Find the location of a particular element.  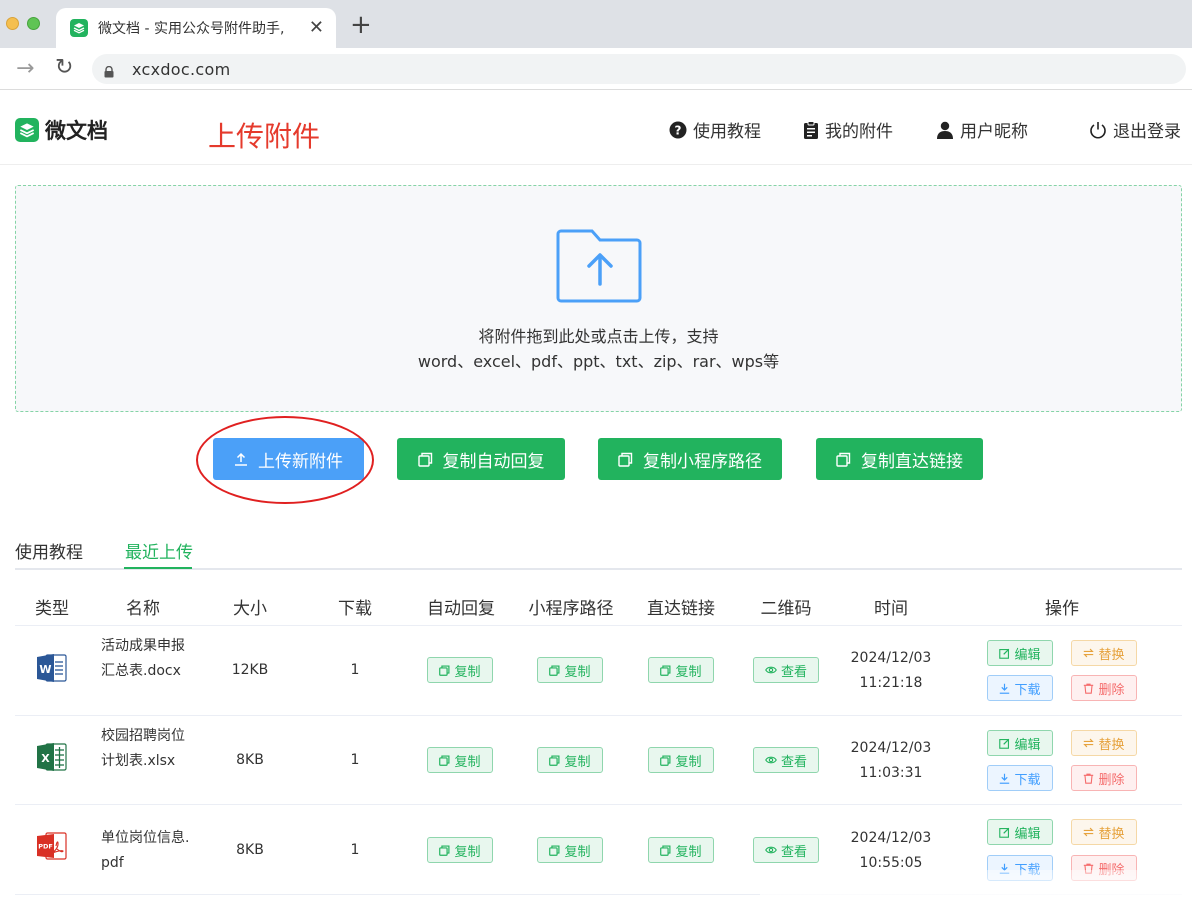

logo-text: 微文档 is located at coordinates (76, 131).